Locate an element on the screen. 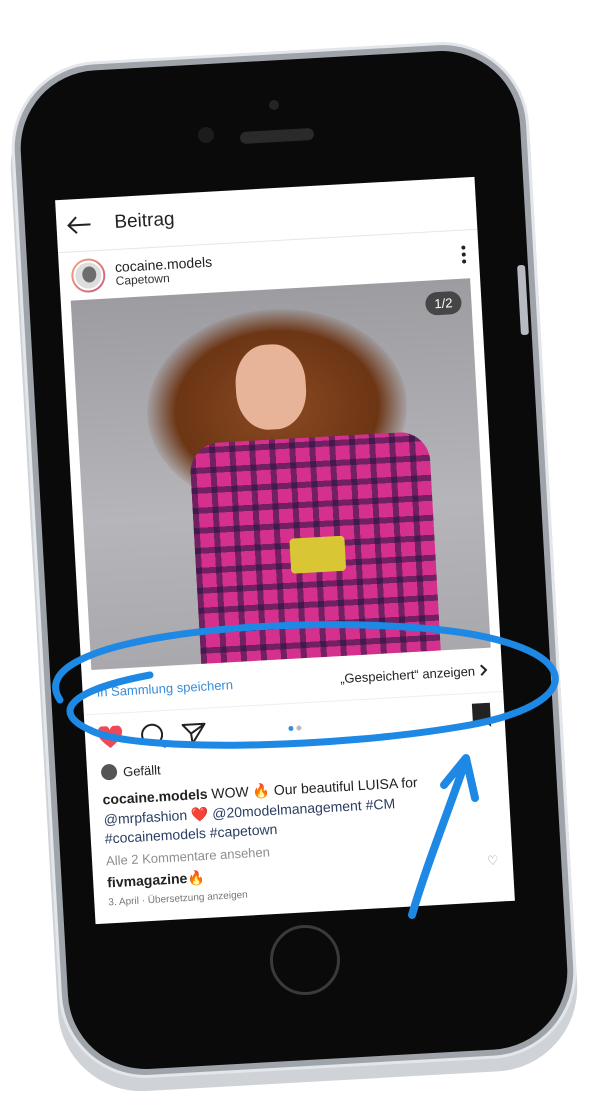  comment-icon is located at coordinates (152, 735).